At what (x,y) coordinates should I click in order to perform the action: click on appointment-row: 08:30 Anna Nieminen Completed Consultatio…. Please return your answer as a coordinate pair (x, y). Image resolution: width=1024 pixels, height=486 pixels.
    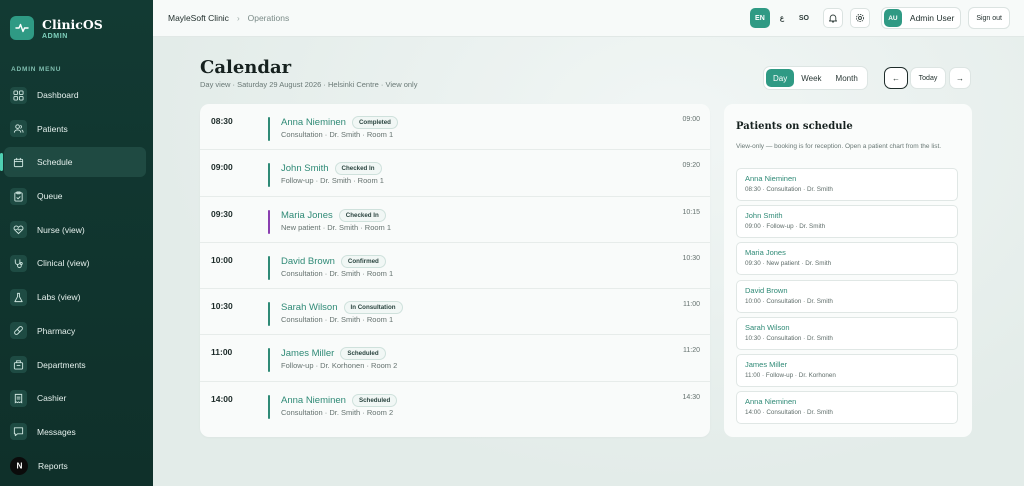
    Looking at the image, I should click on (455, 127).